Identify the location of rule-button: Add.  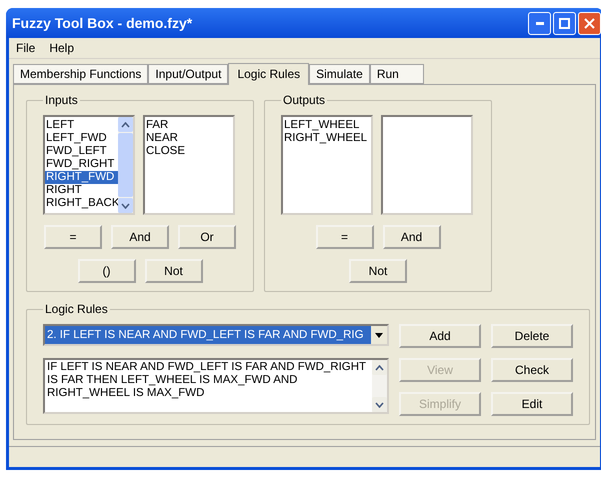
(440, 336).